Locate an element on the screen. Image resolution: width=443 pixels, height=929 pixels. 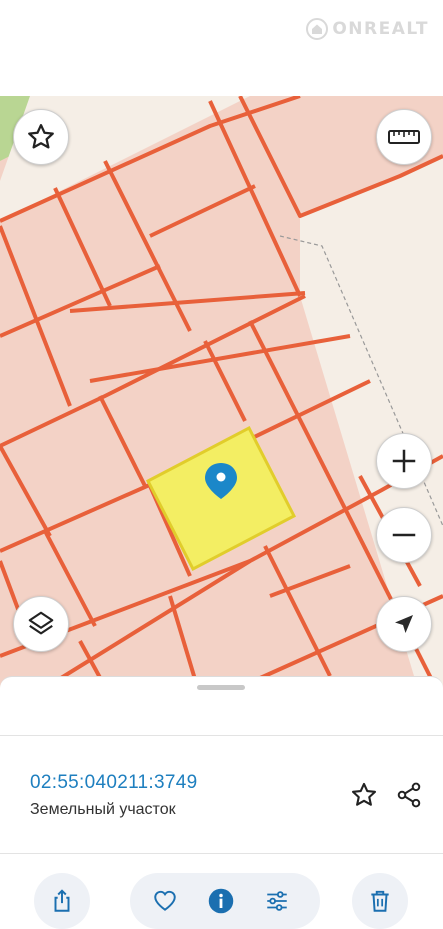
favorite-button is located at coordinates (364, 795).